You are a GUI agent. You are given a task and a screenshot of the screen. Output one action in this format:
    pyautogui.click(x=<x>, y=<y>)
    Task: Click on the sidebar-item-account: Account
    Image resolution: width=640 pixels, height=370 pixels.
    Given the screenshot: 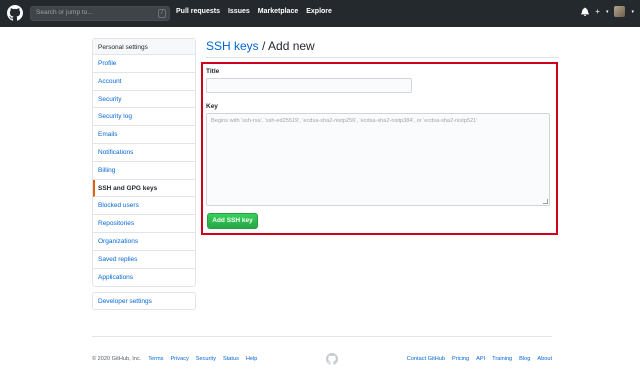 What is the action you would take?
    pyautogui.click(x=144, y=82)
    